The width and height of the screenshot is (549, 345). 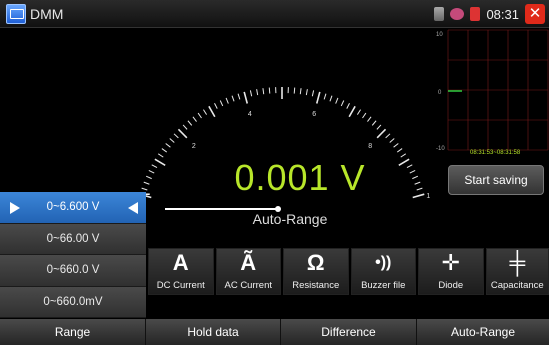 I want to click on range-option-66v: 0~66.00 V, so click(x=73, y=239).